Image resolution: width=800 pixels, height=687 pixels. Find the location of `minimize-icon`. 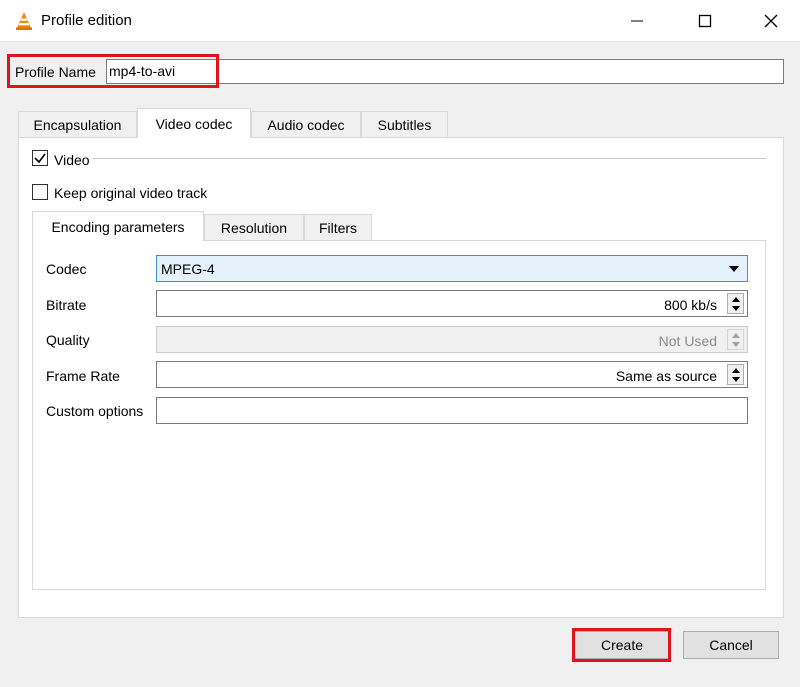

minimize-icon is located at coordinates (637, 21).